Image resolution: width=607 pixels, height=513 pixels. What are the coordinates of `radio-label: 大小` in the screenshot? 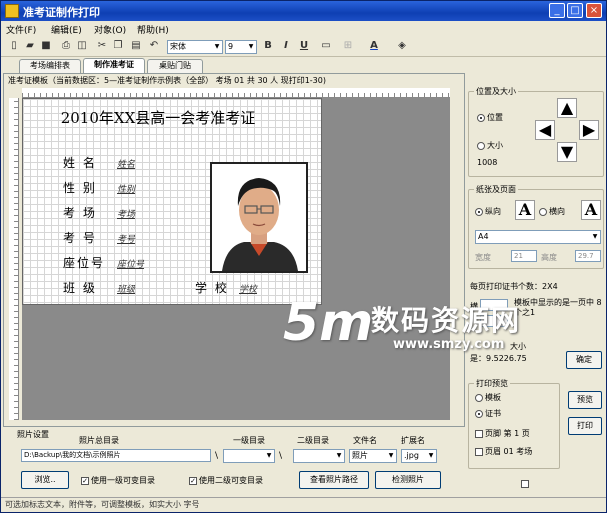 It's located at (495, 145).